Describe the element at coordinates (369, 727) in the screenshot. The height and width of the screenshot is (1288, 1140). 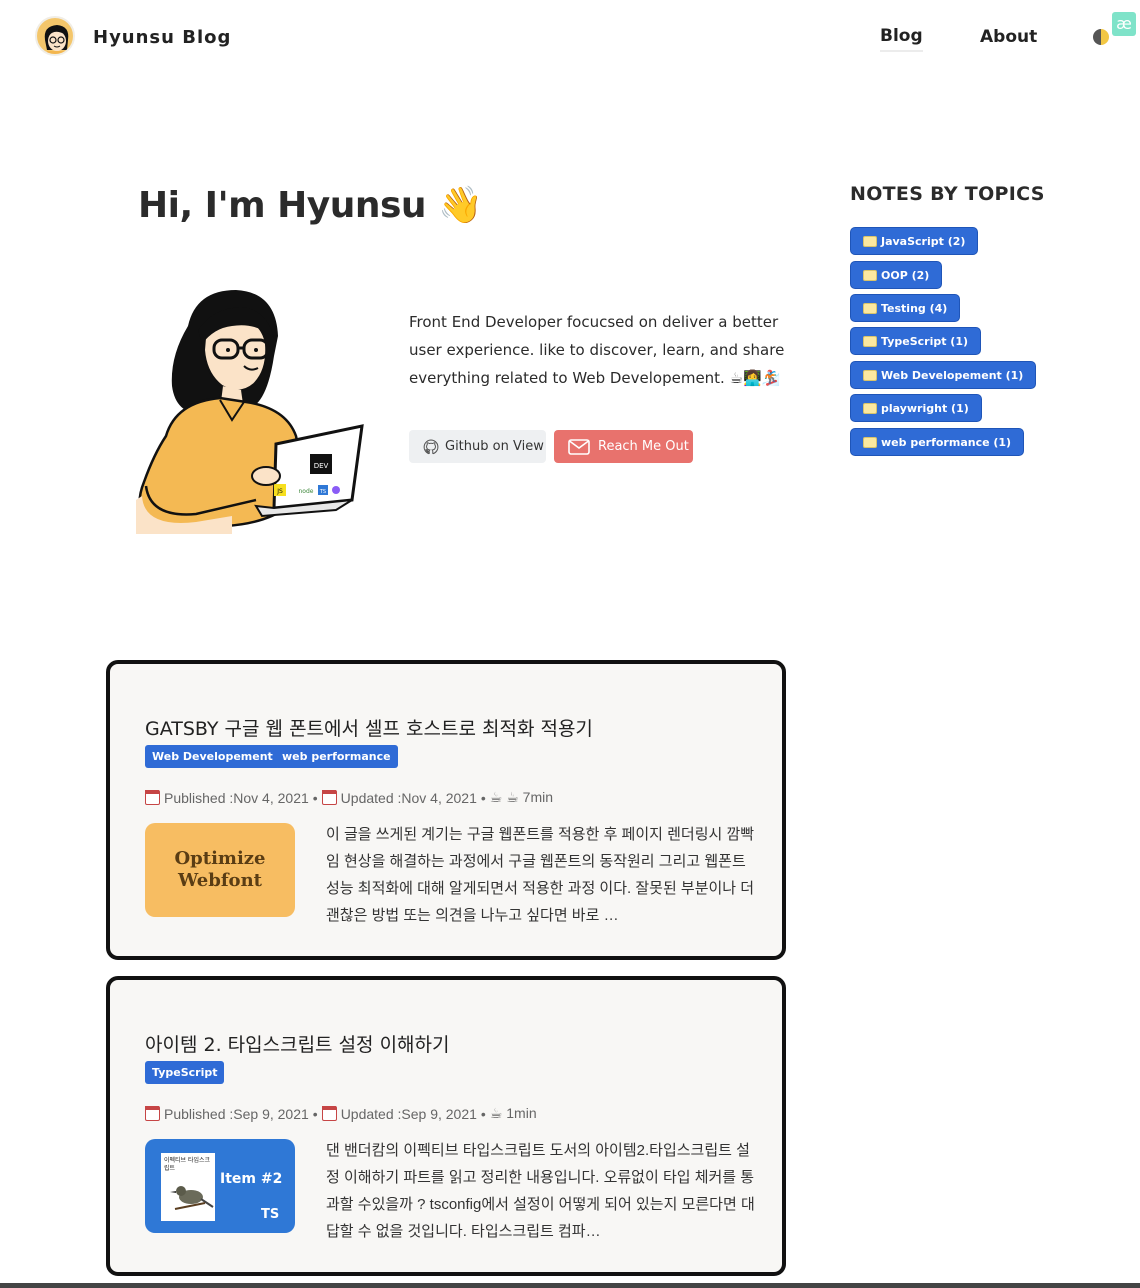
I see `post-title: GATSBY 구글 웹 폰트에서 셀프 호스트로 최적화 적용기` at that location.